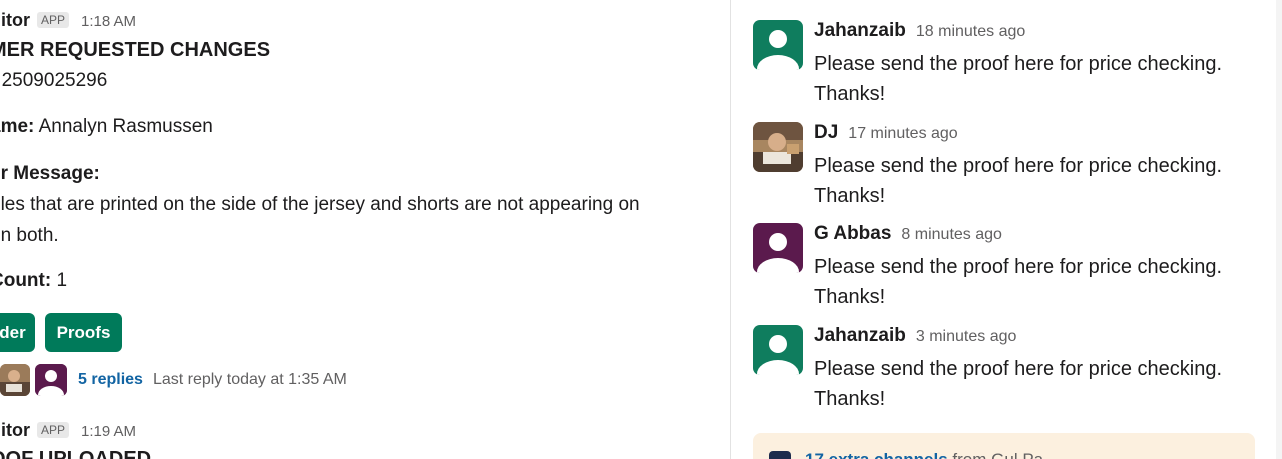  Describe the element at coordinates (17, 332) in the screenshot. I see `order-button: der` at that location.